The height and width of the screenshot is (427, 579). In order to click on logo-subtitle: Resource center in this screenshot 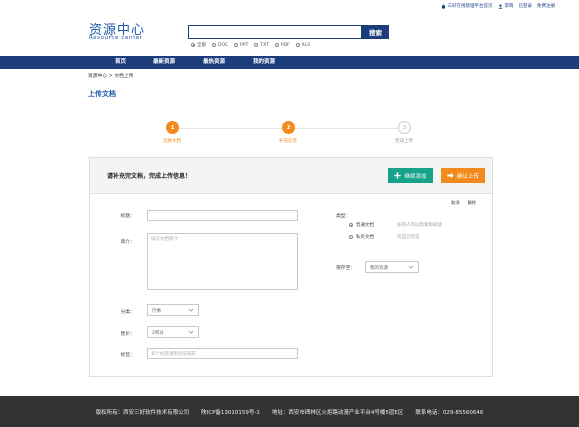, I will do `click(116, 38)`.